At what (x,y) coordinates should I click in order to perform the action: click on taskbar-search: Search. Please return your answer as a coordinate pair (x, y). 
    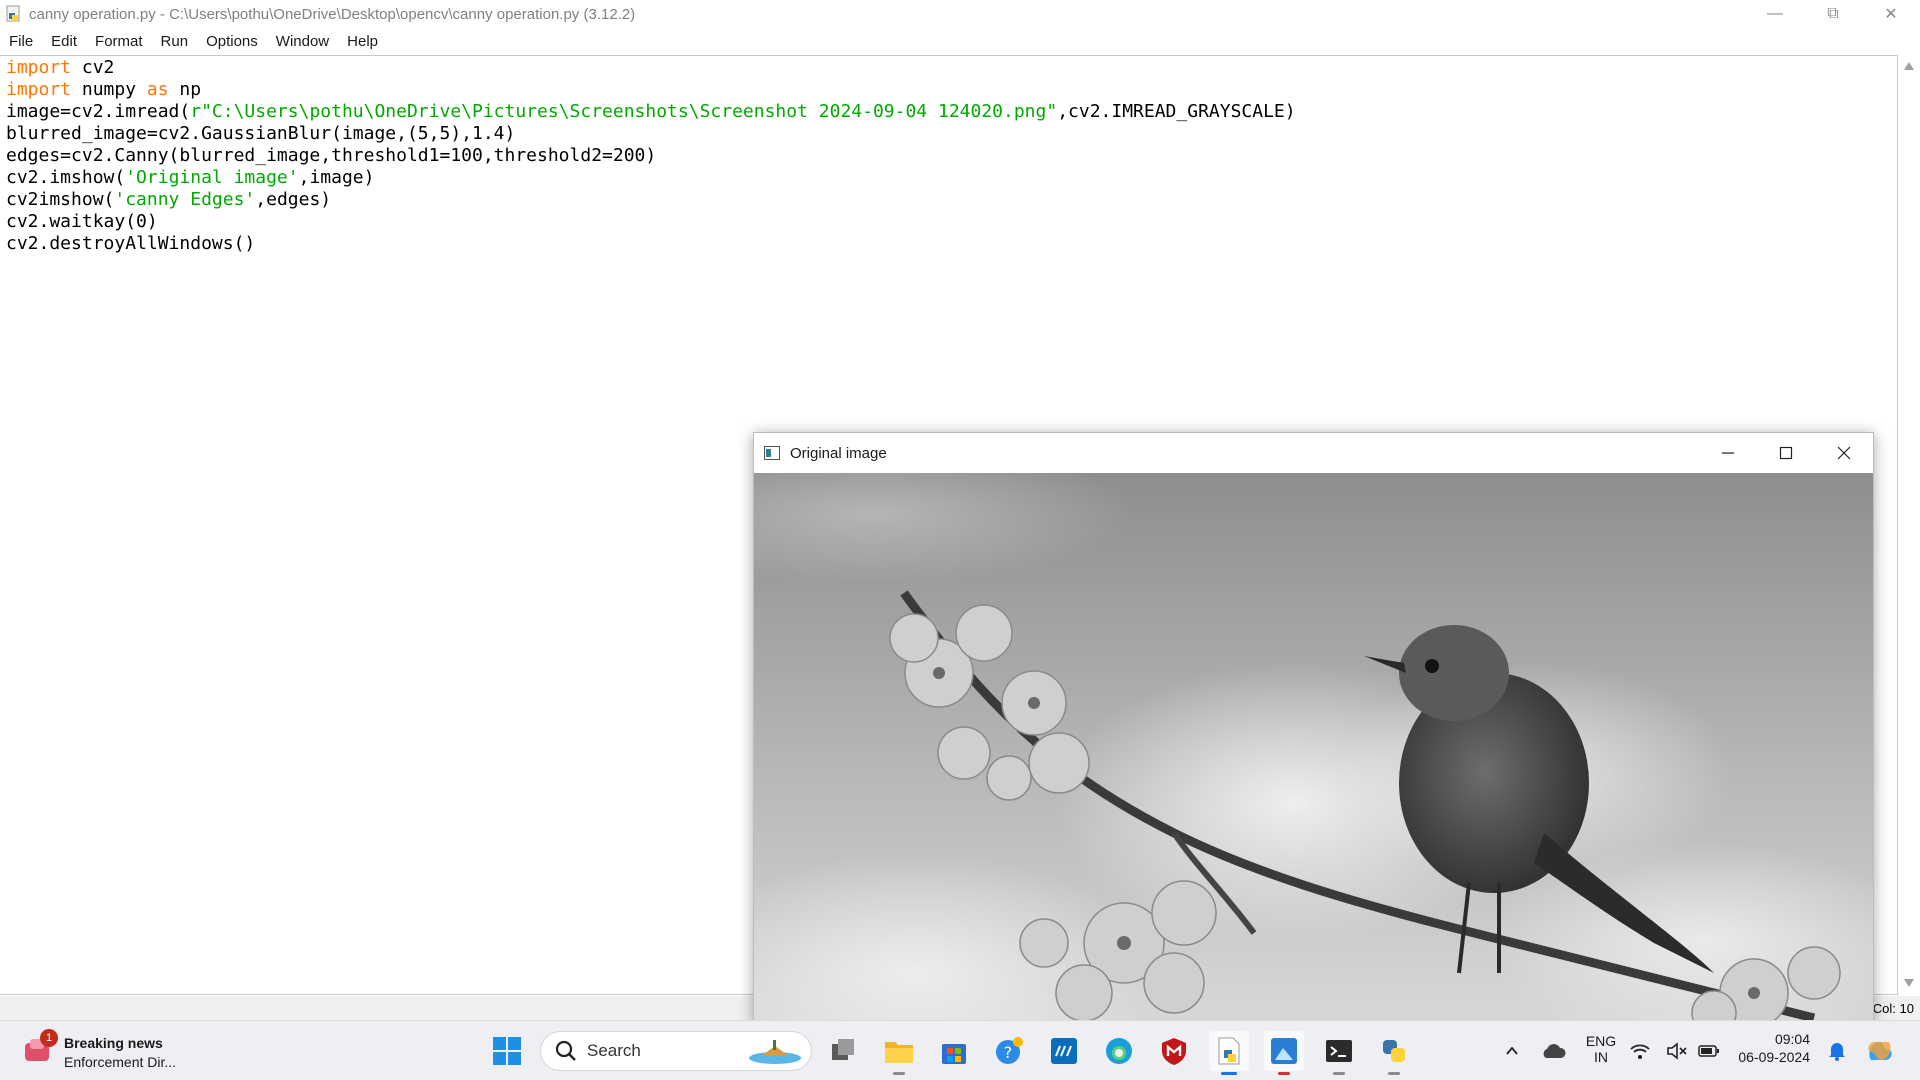
    Looking at the image, I should click on (676, 1051).